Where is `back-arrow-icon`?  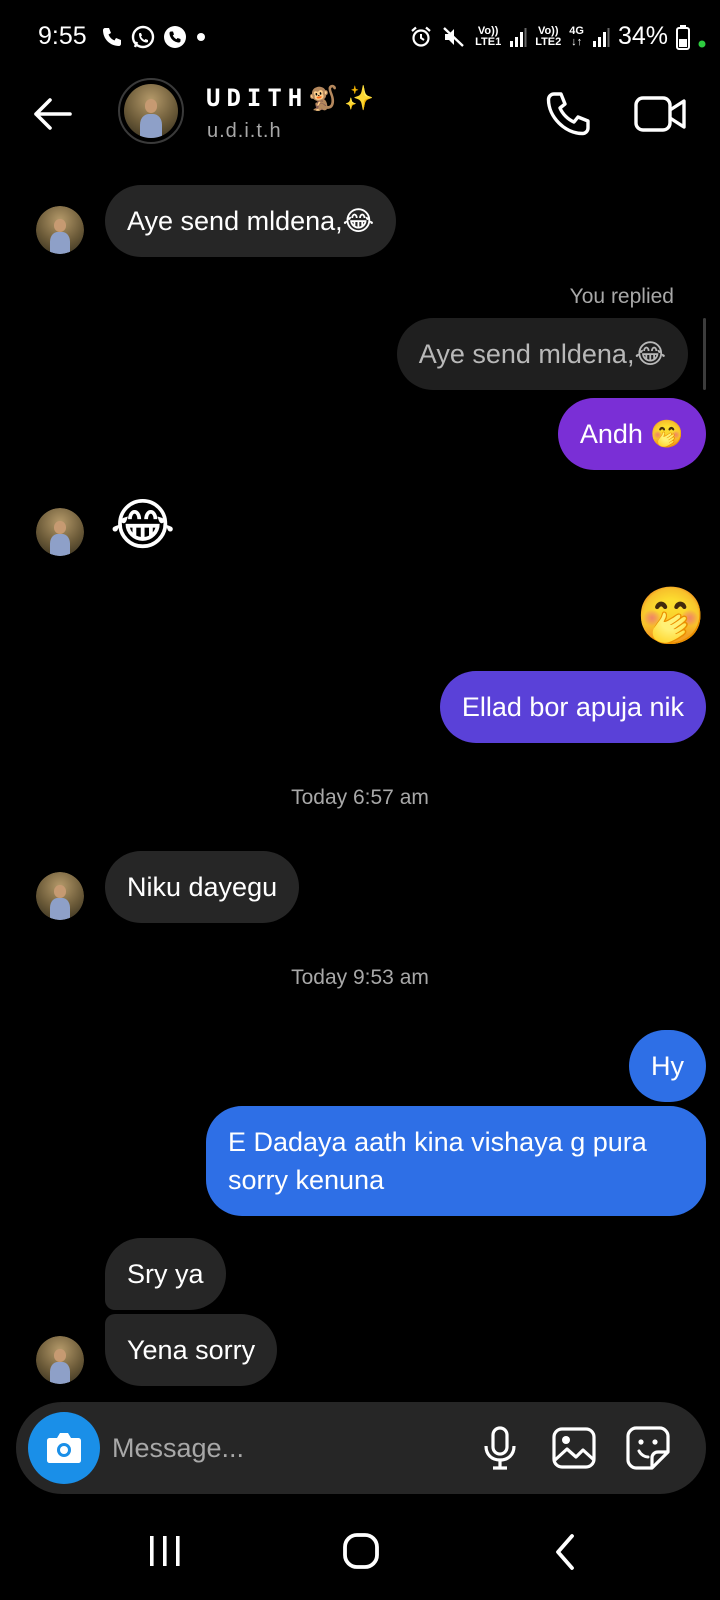
back-arrow-icon is located at coordinates (52, 114).